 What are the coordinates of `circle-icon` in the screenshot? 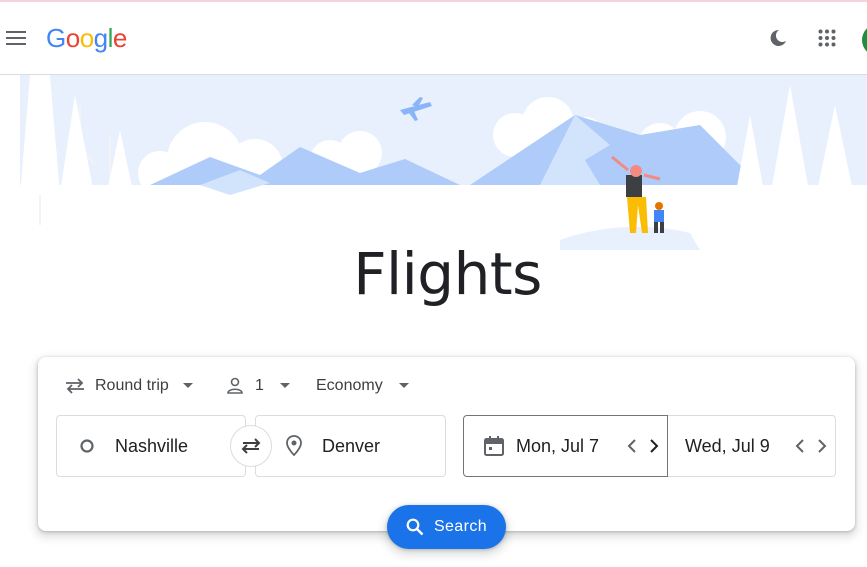 It's located at (87, 446).